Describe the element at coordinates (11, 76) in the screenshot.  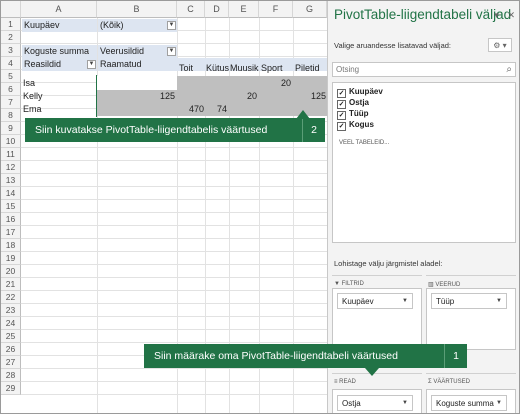
I see `row-header: 5` at that location.